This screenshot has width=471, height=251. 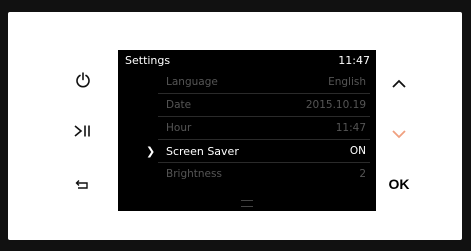 I want to click on menu-item-label: Brightness, so click(x=194, y=174).